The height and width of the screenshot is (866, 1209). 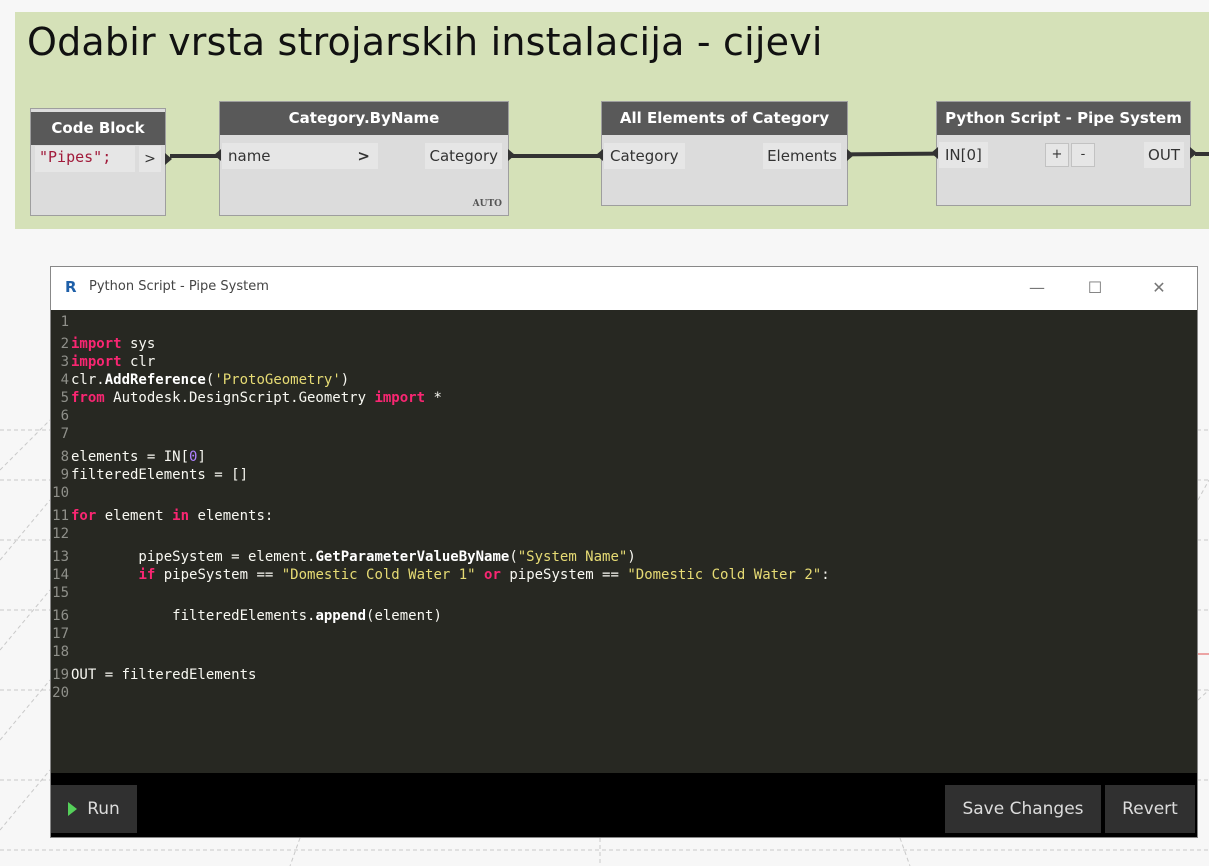 What do you see at coordinates (217, 155) in the screenshot?
I see `category-byname-in-connector` at bounding box center [217, 155].